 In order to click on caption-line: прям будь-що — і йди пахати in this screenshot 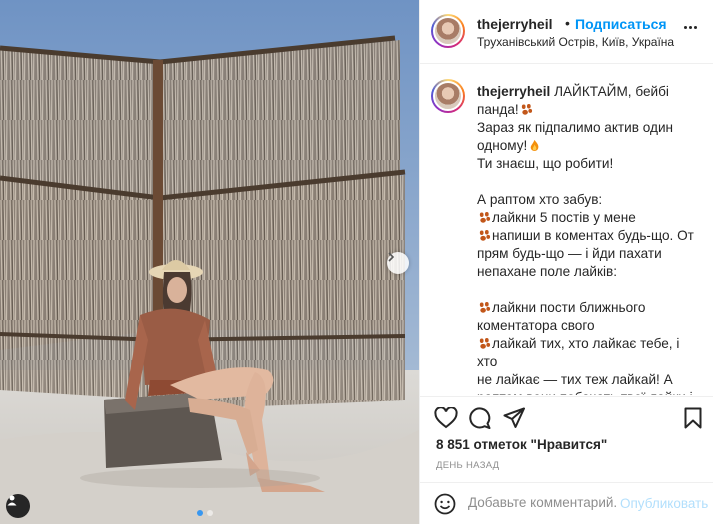, I will do `click(589, 254)`.